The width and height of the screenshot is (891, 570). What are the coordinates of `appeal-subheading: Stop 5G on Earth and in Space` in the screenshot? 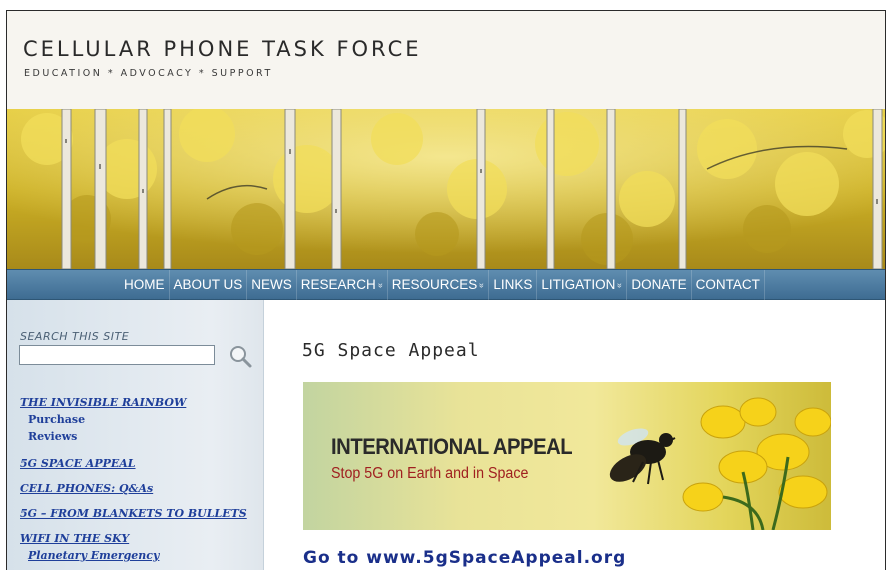 It's located at (430, 473).